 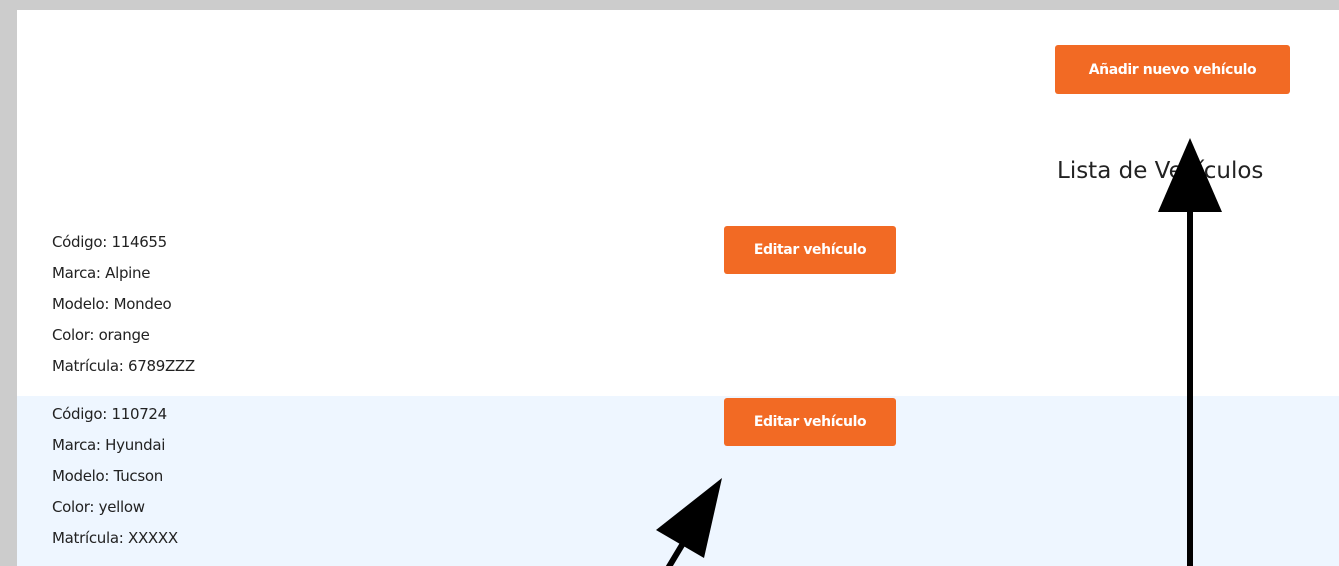 What do you see at coordinates (109, 242) in the screenshot?
I see `vehicle-codigo: Código: 114655` at bounding box center [109, 242].